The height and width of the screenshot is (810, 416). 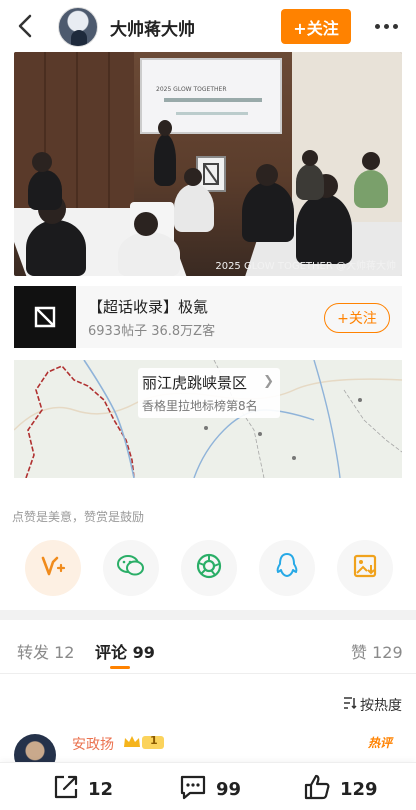 What do you see at coordinates (93, 744) in the screenshot?
I see `commenter-name: 安政扬` at bounding box center [93, 744].